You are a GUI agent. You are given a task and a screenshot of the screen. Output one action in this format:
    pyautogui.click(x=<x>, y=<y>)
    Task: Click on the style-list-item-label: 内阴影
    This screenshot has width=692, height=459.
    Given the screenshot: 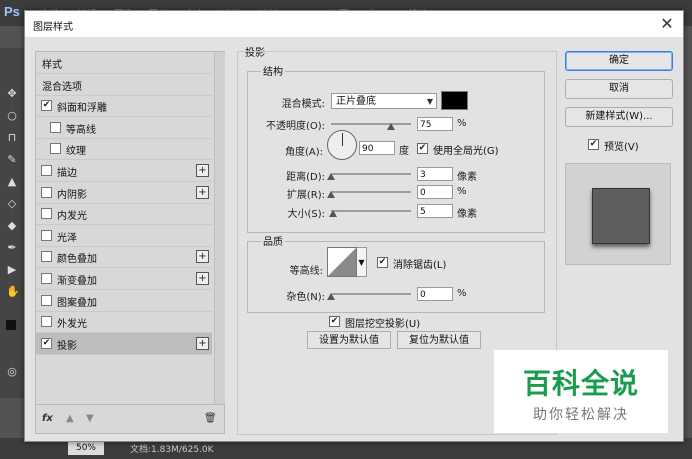 What is the action you would take?
    pyautogui.click(x=72, y=195)
    